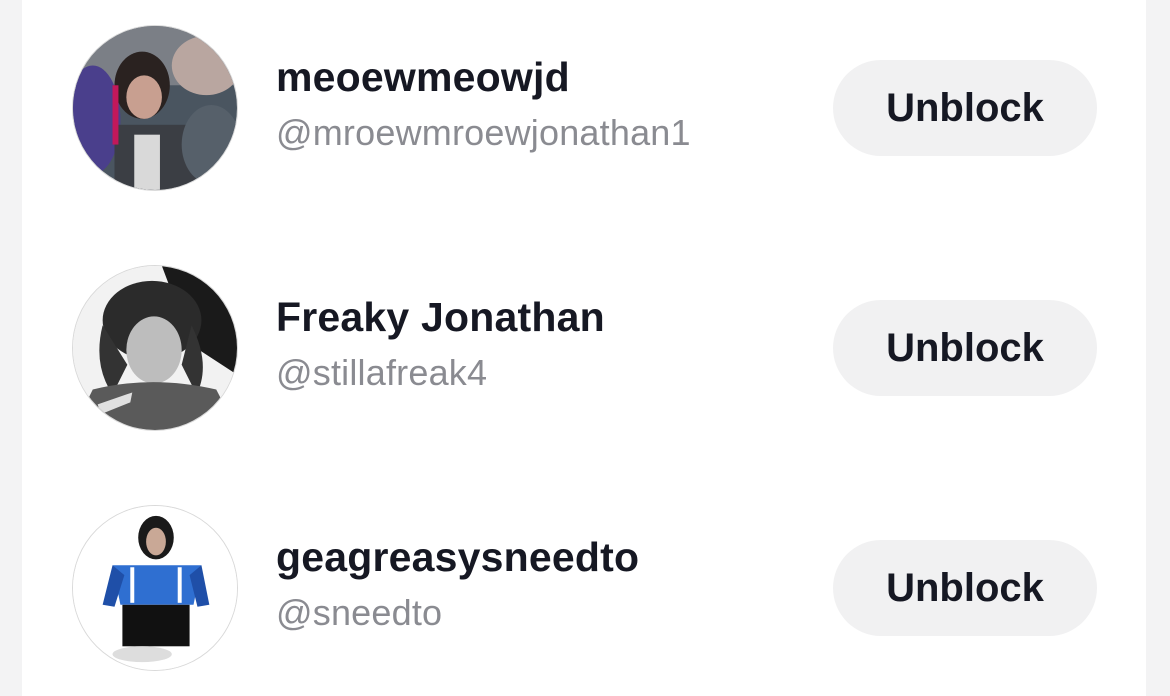 Image resolution: width=1170 pixels, height=696 pixels. I want to click on username: @mroewmroewjonathan1, so click(483, 132).